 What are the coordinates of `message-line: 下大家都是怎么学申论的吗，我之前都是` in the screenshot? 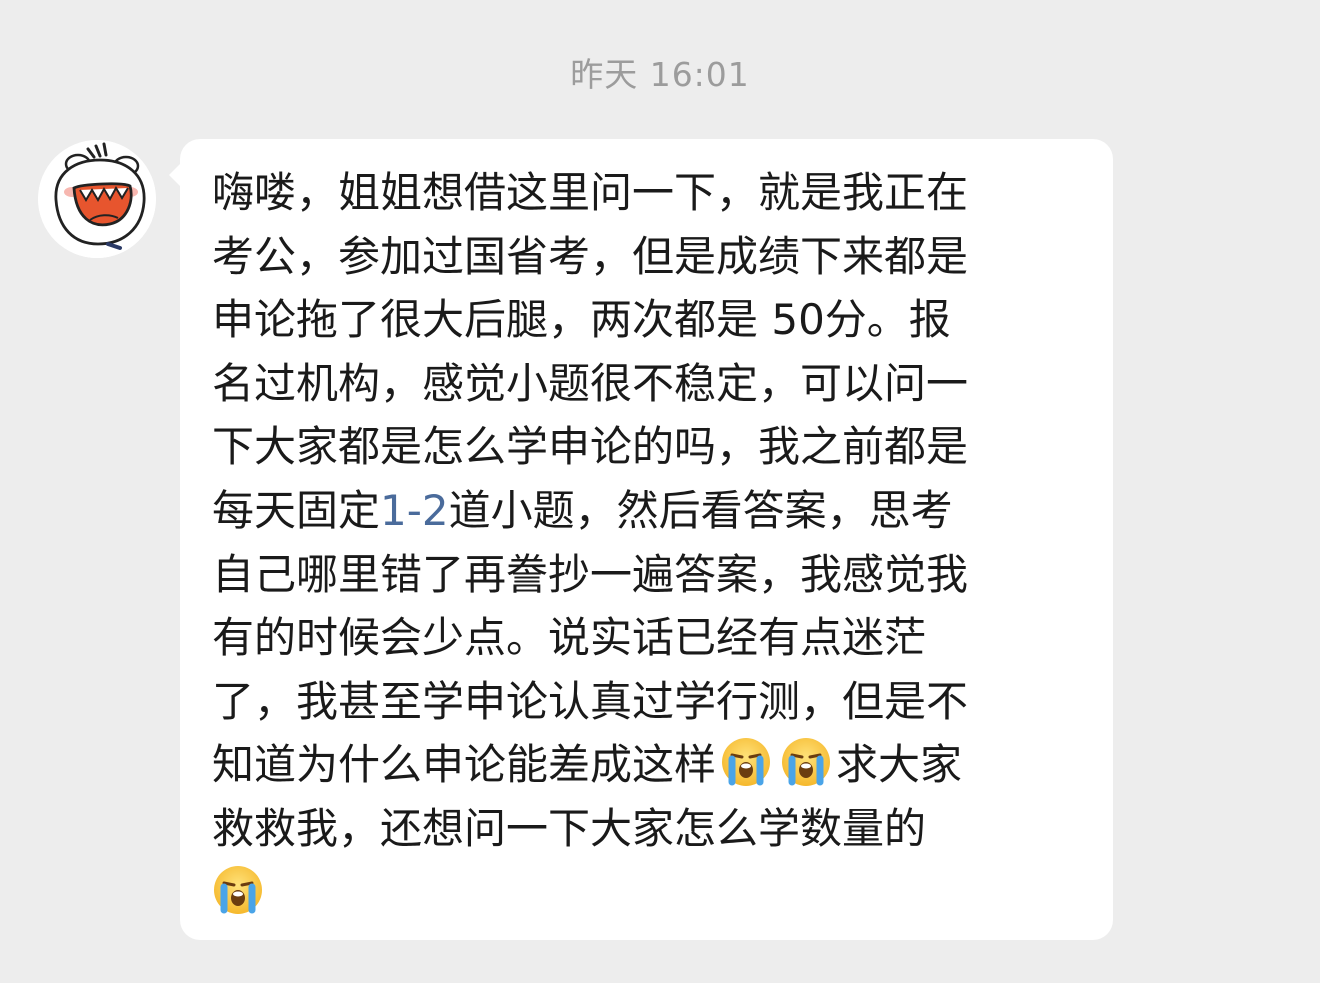 It's located at (590, 447).